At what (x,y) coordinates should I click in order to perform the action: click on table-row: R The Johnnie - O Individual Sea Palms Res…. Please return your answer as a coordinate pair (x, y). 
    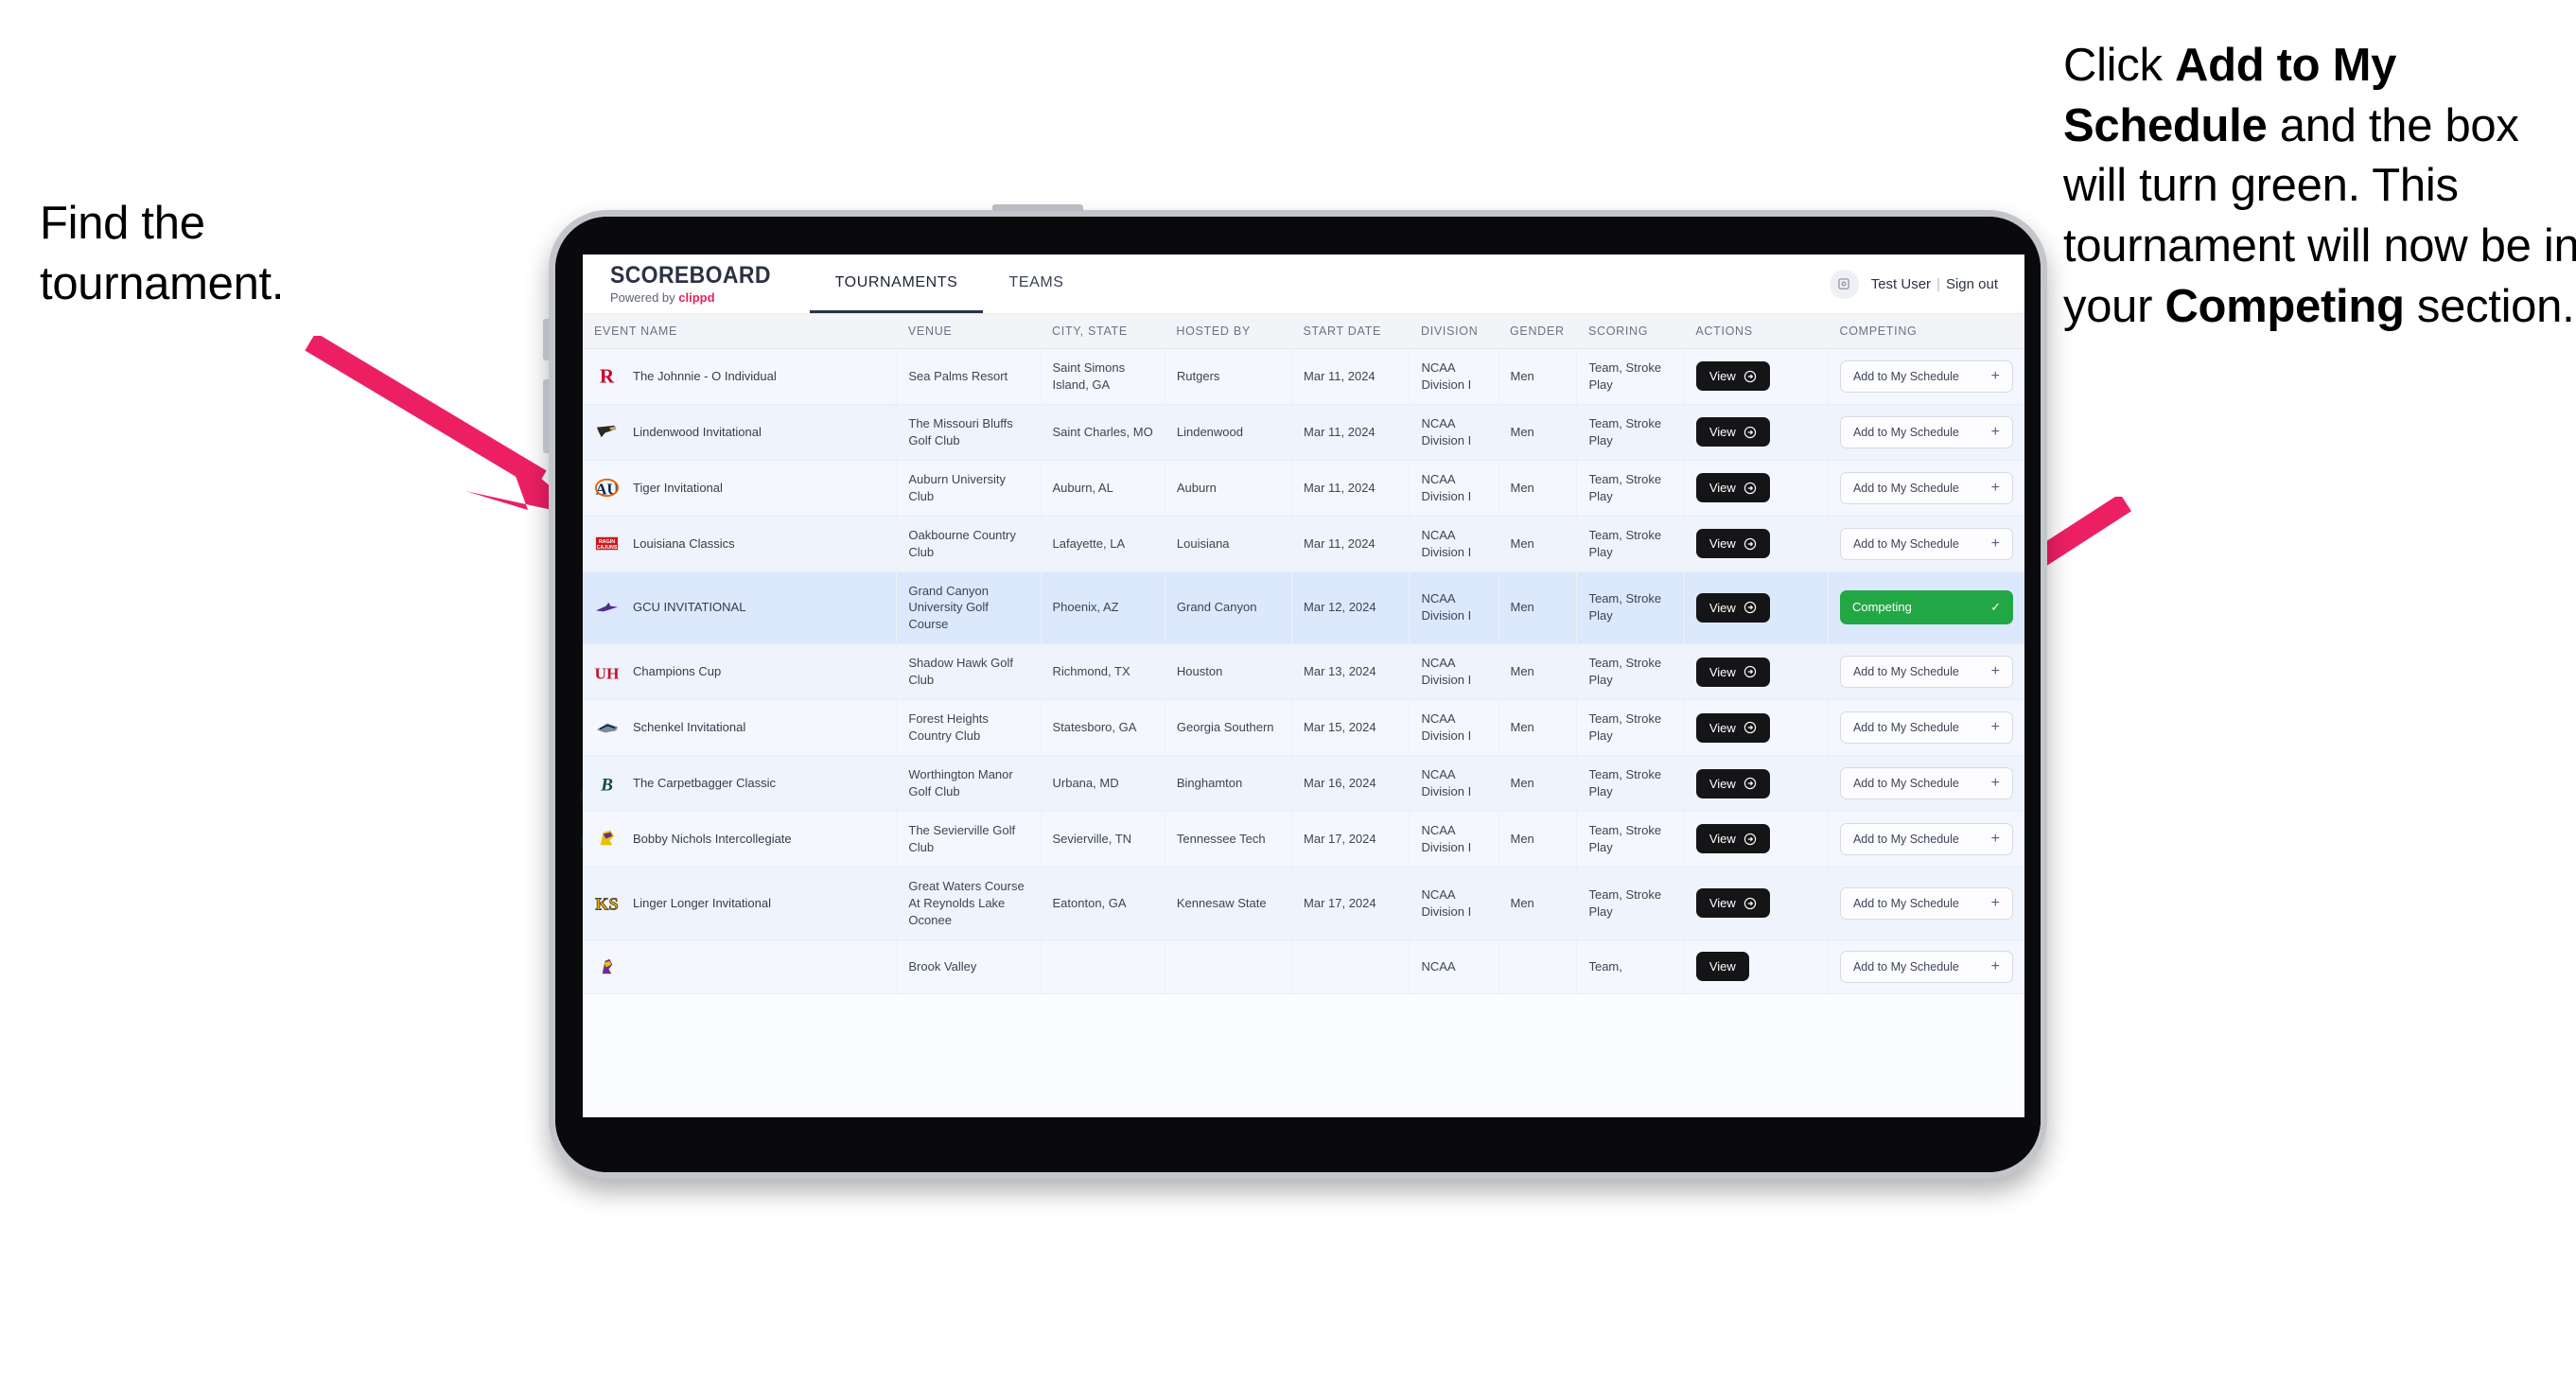
    Looking at the image, I should click on (1303, 376).